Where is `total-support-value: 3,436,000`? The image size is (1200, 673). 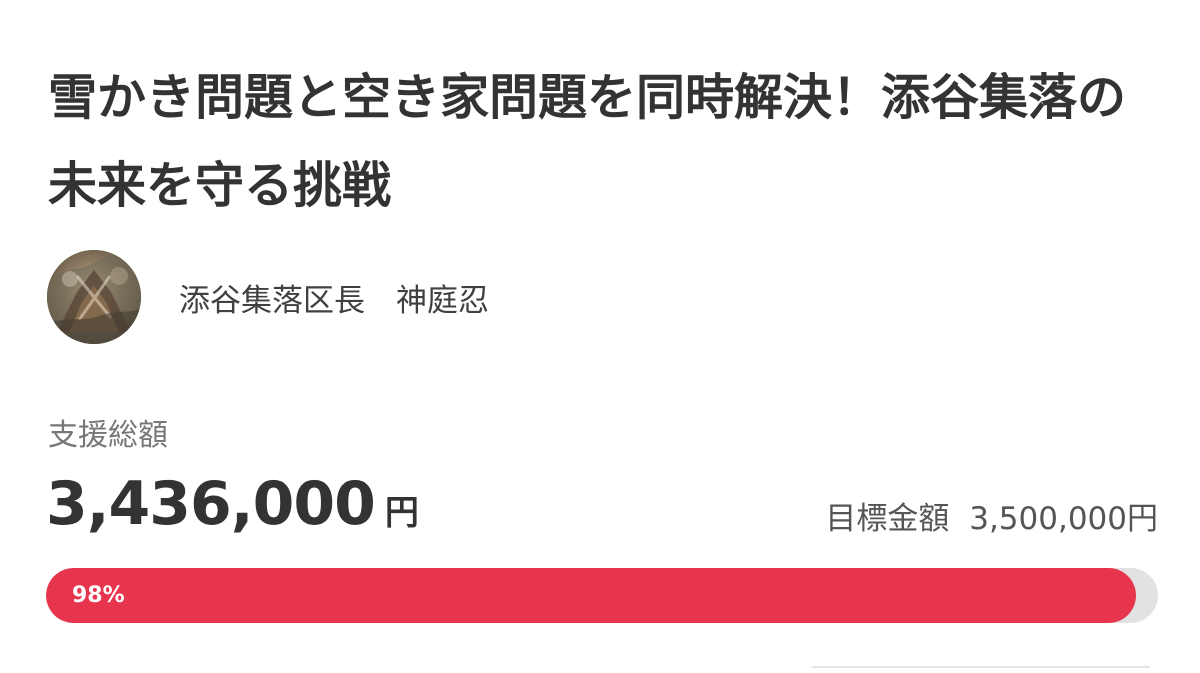
total-support-value: 3,436,000 is located at coordinates (211, 504).